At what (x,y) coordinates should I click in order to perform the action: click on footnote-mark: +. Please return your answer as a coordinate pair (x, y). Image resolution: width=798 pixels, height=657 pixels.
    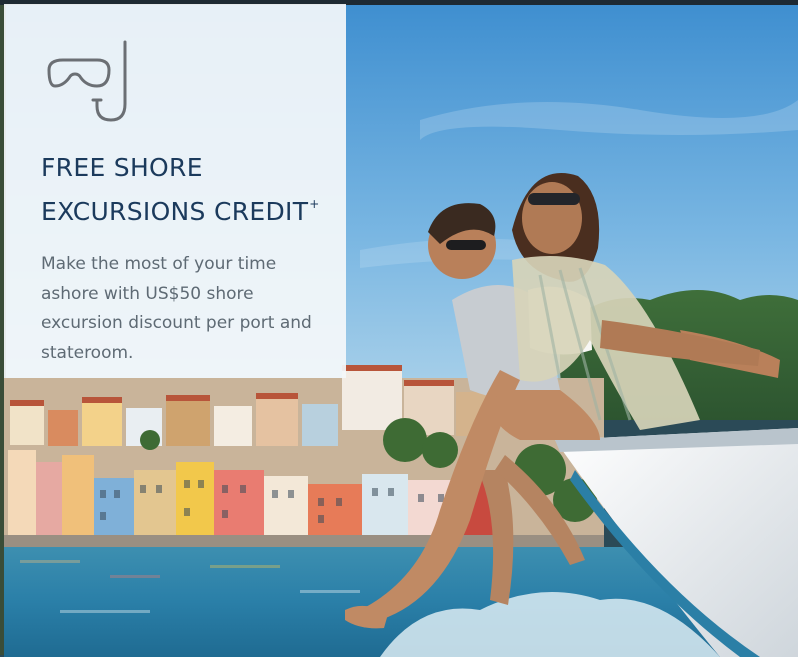
    Looking at the image, I should click on (314, 204).